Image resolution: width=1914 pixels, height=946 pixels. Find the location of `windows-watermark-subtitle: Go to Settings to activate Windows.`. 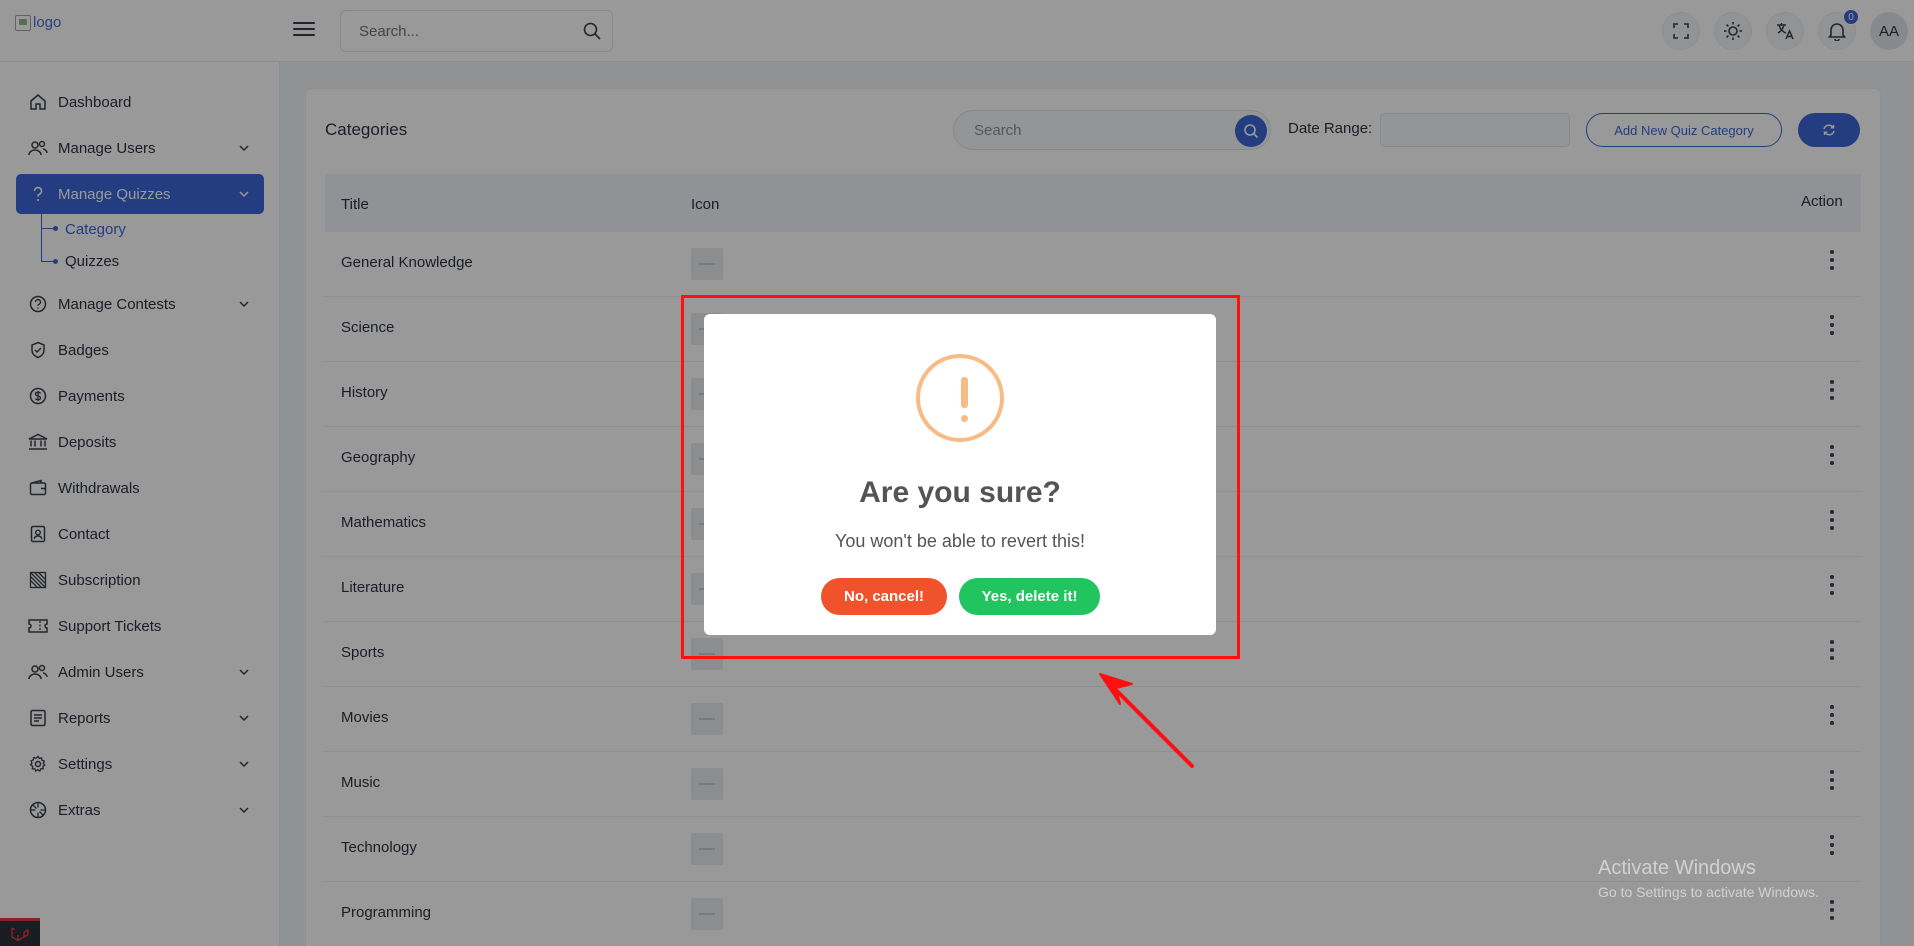

windows-watermark-subtitle: Go to Settings to activate Windows. is located at coordinates (1708, 892).